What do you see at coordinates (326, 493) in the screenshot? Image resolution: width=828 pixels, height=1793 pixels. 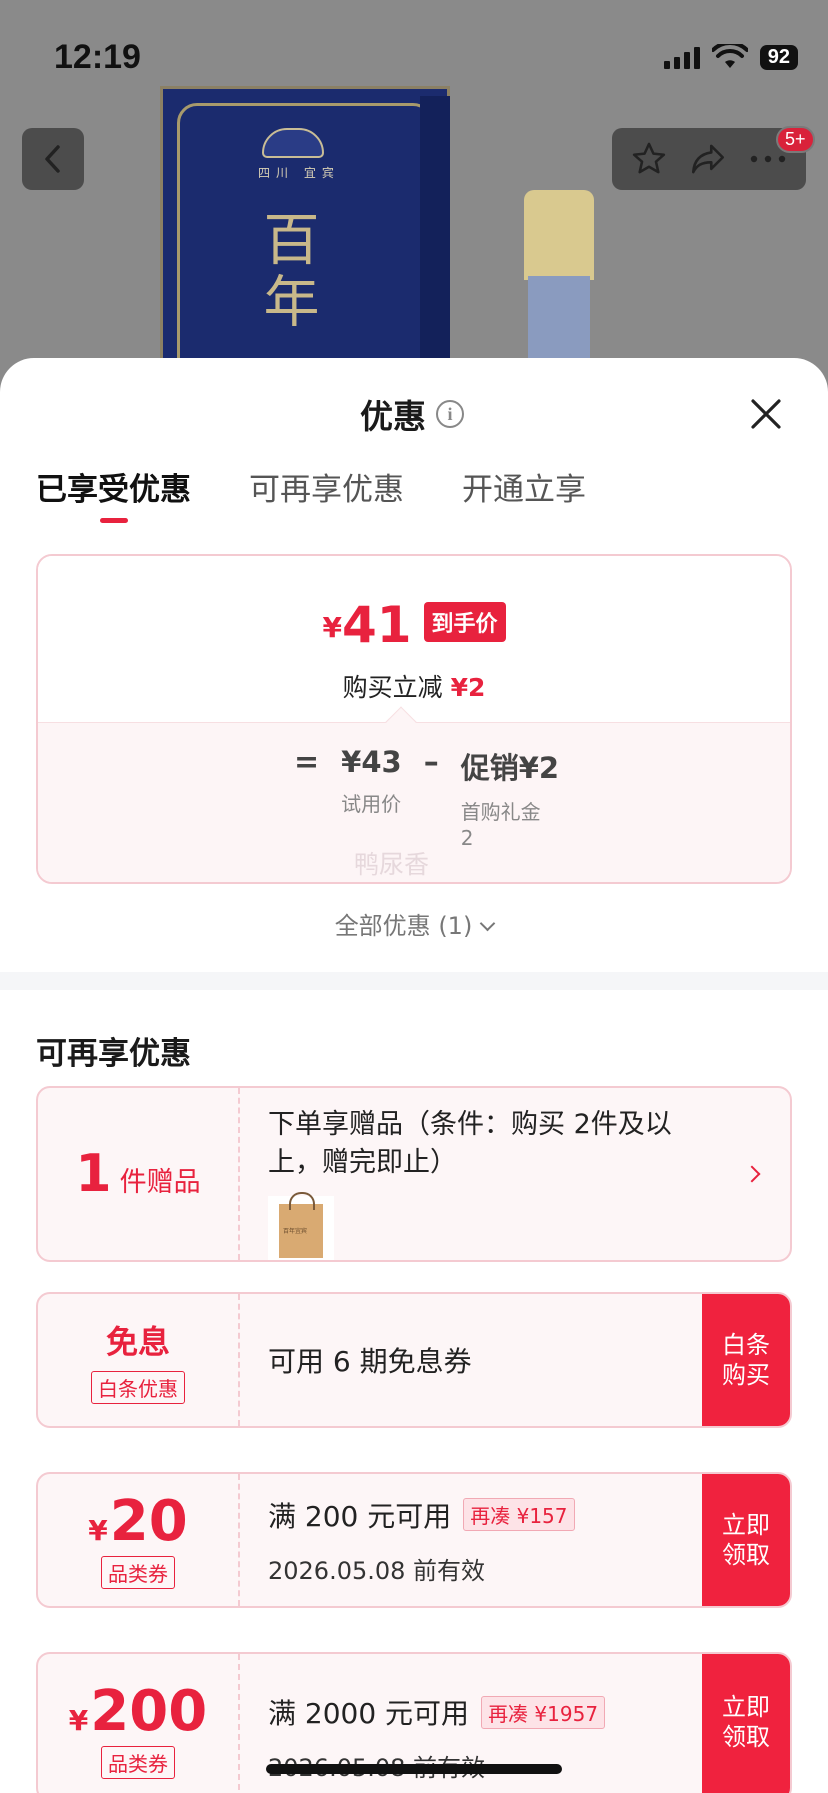 I see `tab-more-available: 可再享优惠` at bounding box center [326, 493].